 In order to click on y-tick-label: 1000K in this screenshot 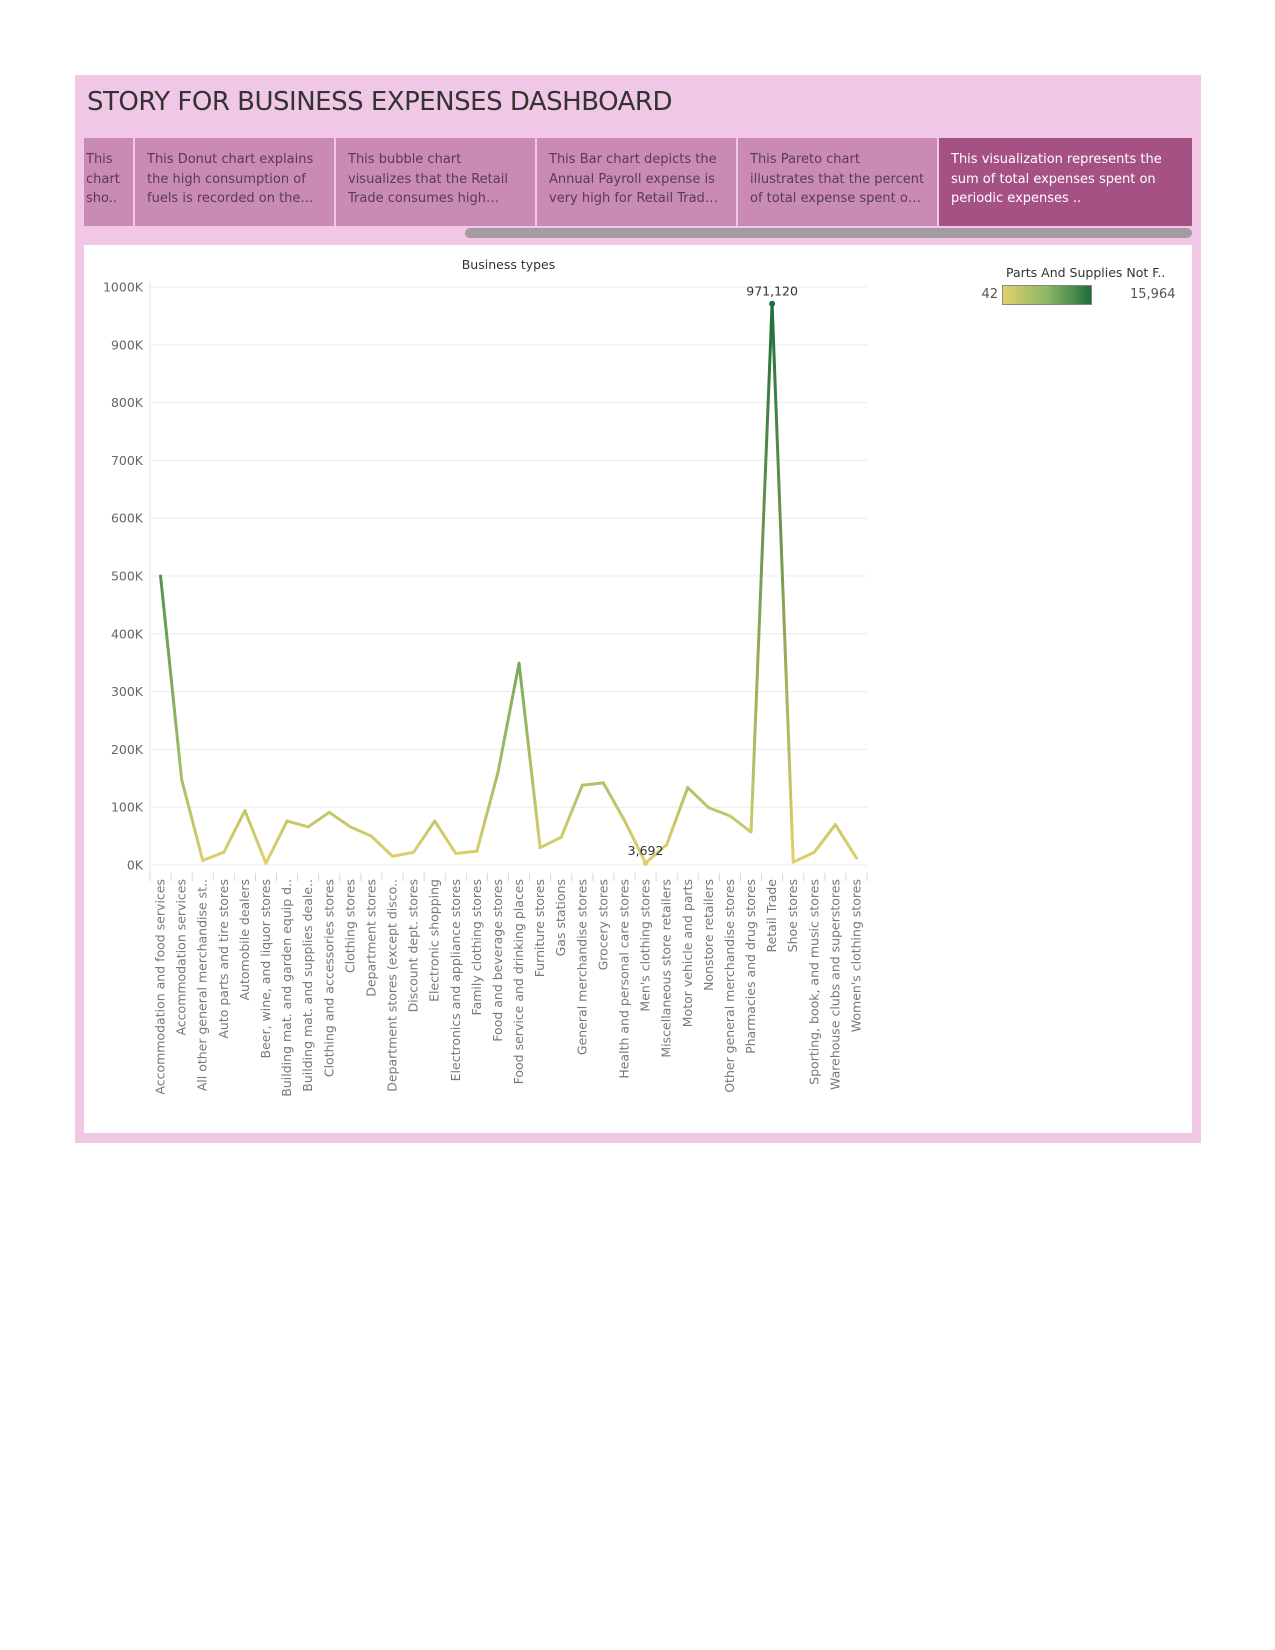, I will do `click(123, 287)`.